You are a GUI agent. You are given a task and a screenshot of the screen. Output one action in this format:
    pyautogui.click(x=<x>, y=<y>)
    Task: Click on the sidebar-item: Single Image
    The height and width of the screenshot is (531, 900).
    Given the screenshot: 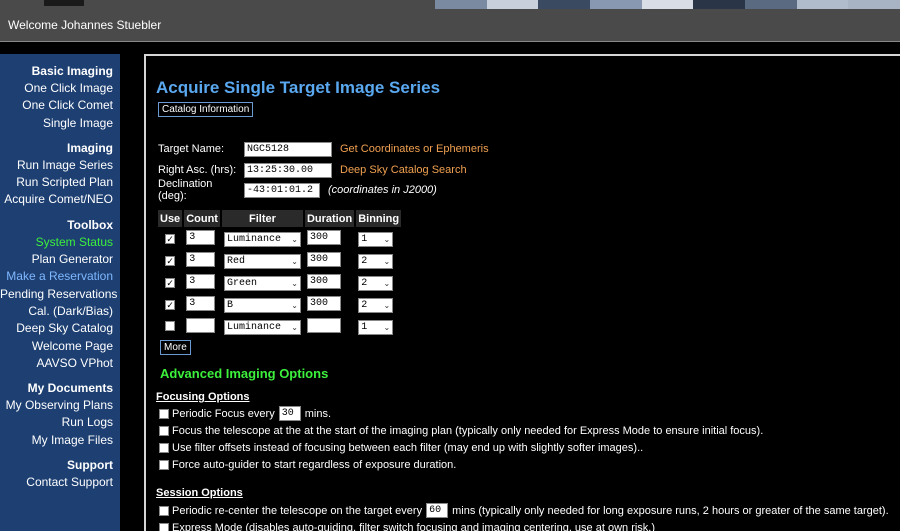 What is the action you would take?
    pyautogui.click(x=60, y=123)
    